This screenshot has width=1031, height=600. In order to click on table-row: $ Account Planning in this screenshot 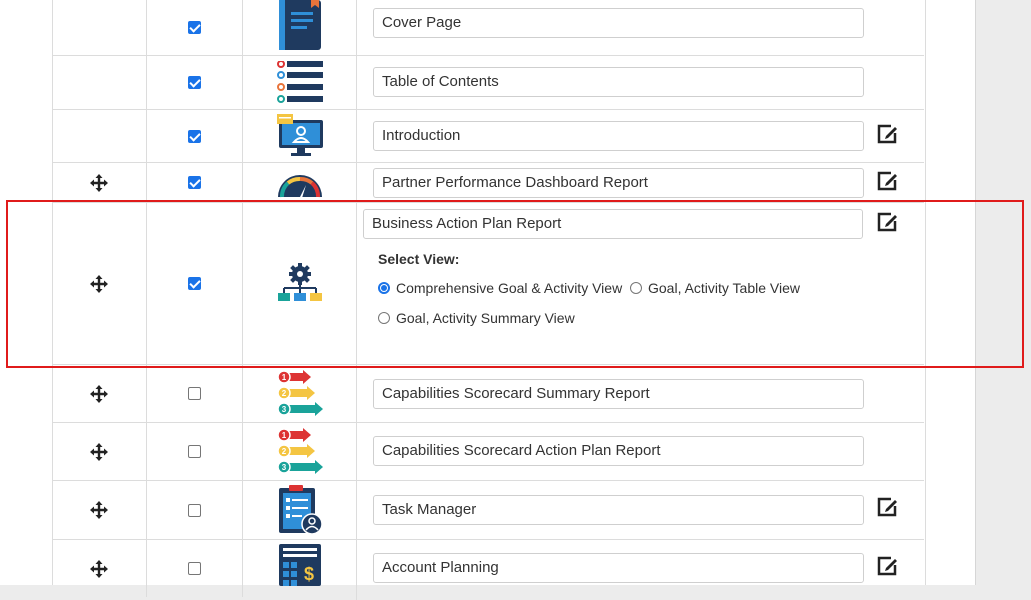, I will do `click(488, 570)`.